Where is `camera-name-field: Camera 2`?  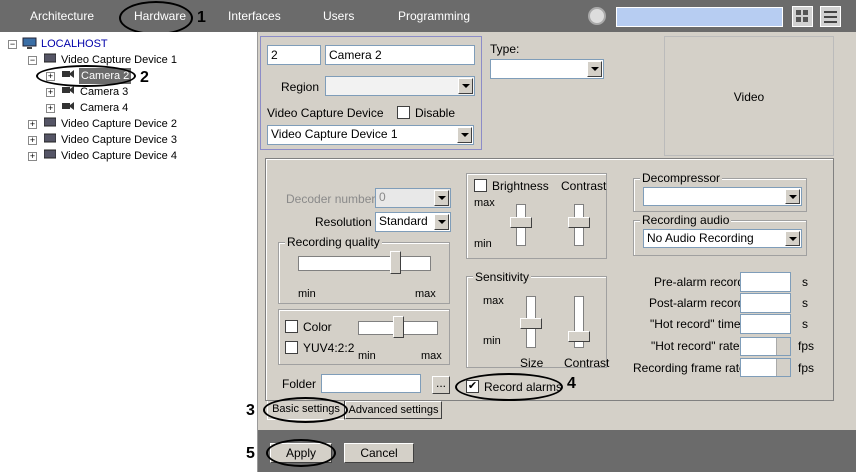
camera-name-field: Camera 2 is located at coordinates (400, 55).